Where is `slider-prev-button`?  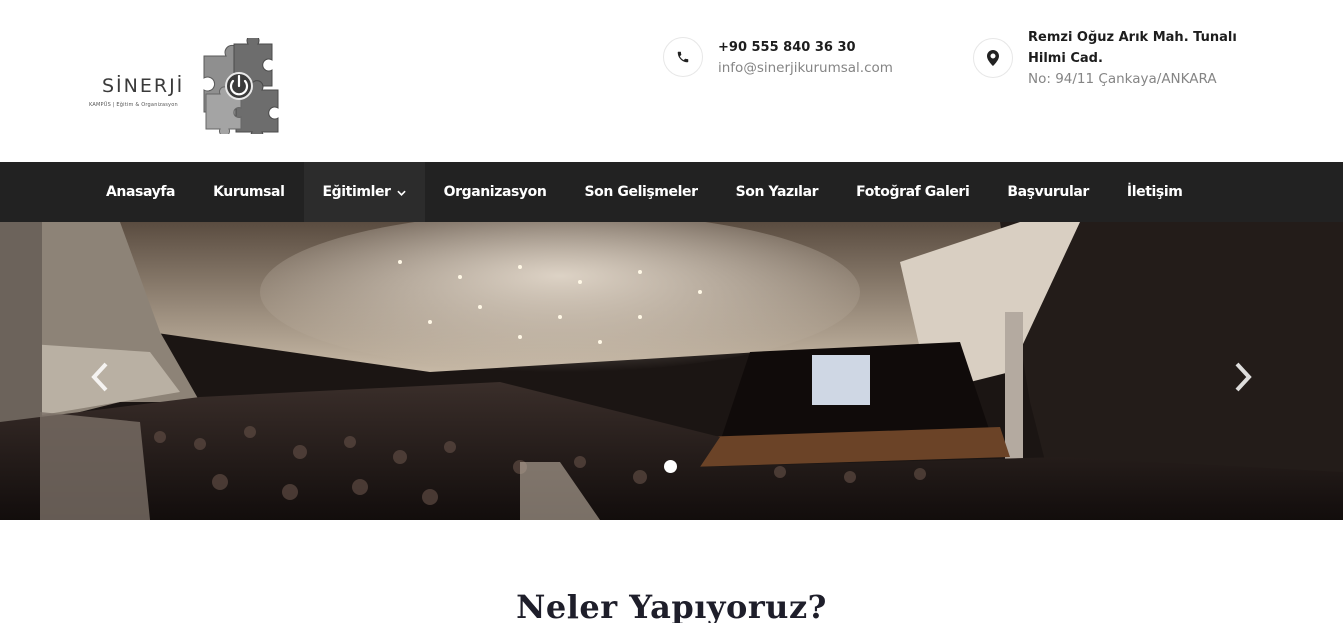 slider-prev-button is located at coordinates (101, 377).